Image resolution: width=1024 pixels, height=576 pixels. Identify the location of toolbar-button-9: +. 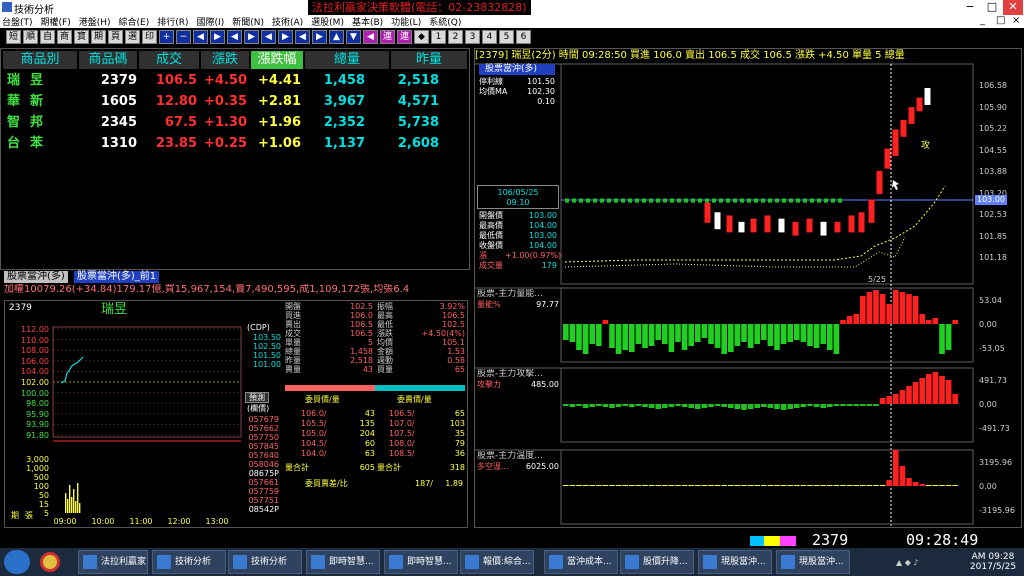
(166, 37).